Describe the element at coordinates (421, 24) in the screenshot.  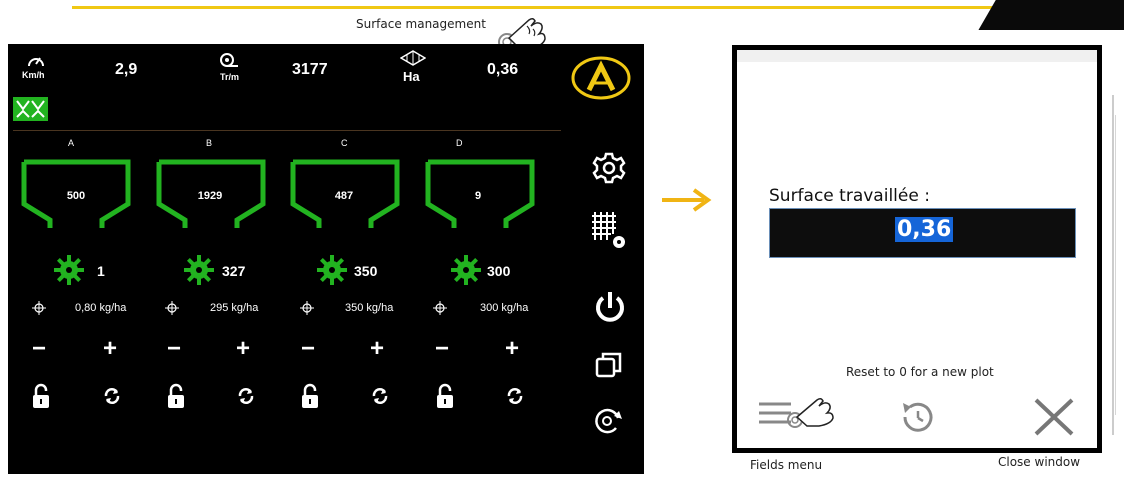
I see `surface-management-label: Surface management` at that location.